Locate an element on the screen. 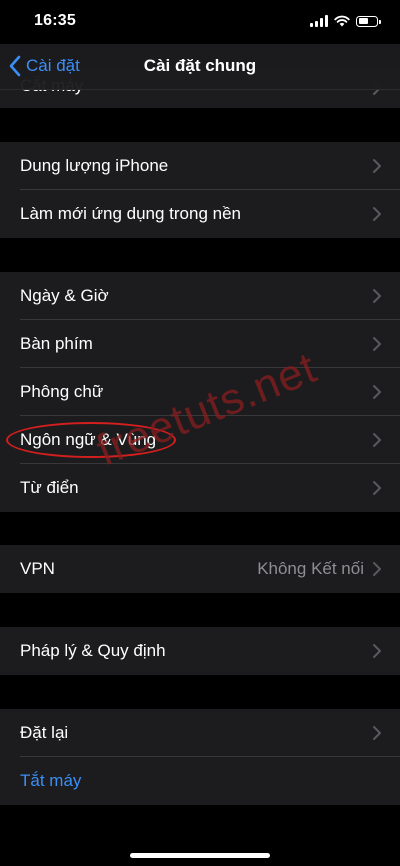  list-item-label: Dung lượng iPhone is located at coordinates (94, 165).